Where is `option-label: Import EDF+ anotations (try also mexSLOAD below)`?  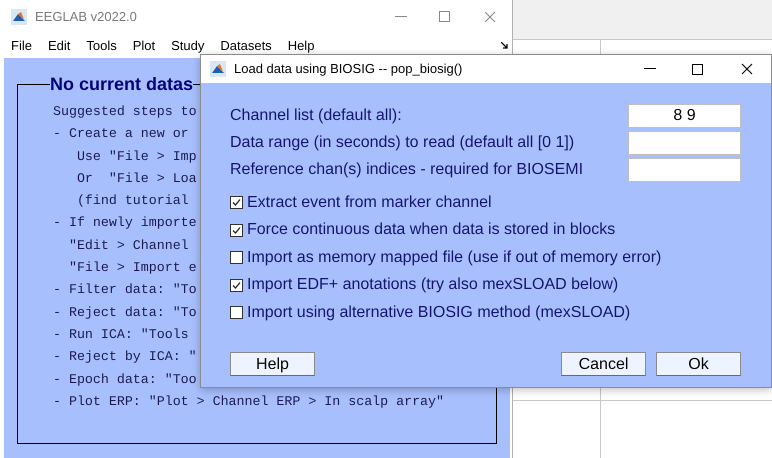 option-label: Import EDF+ anotations (try also mexSLOAD below) is located at coordinates (432, 285).